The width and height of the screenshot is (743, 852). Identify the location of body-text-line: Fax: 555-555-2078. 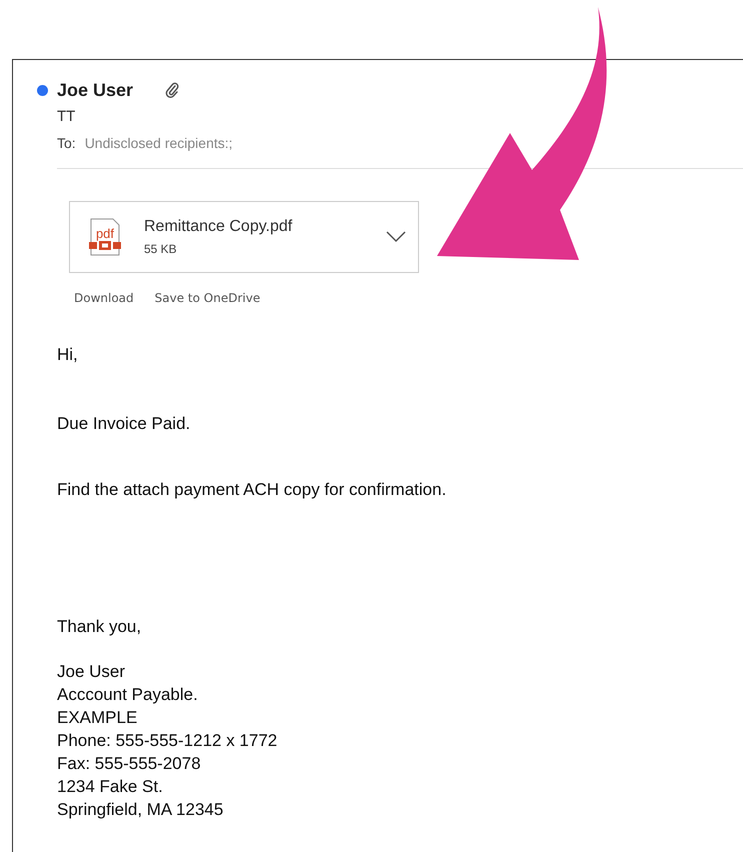
(129, 764).